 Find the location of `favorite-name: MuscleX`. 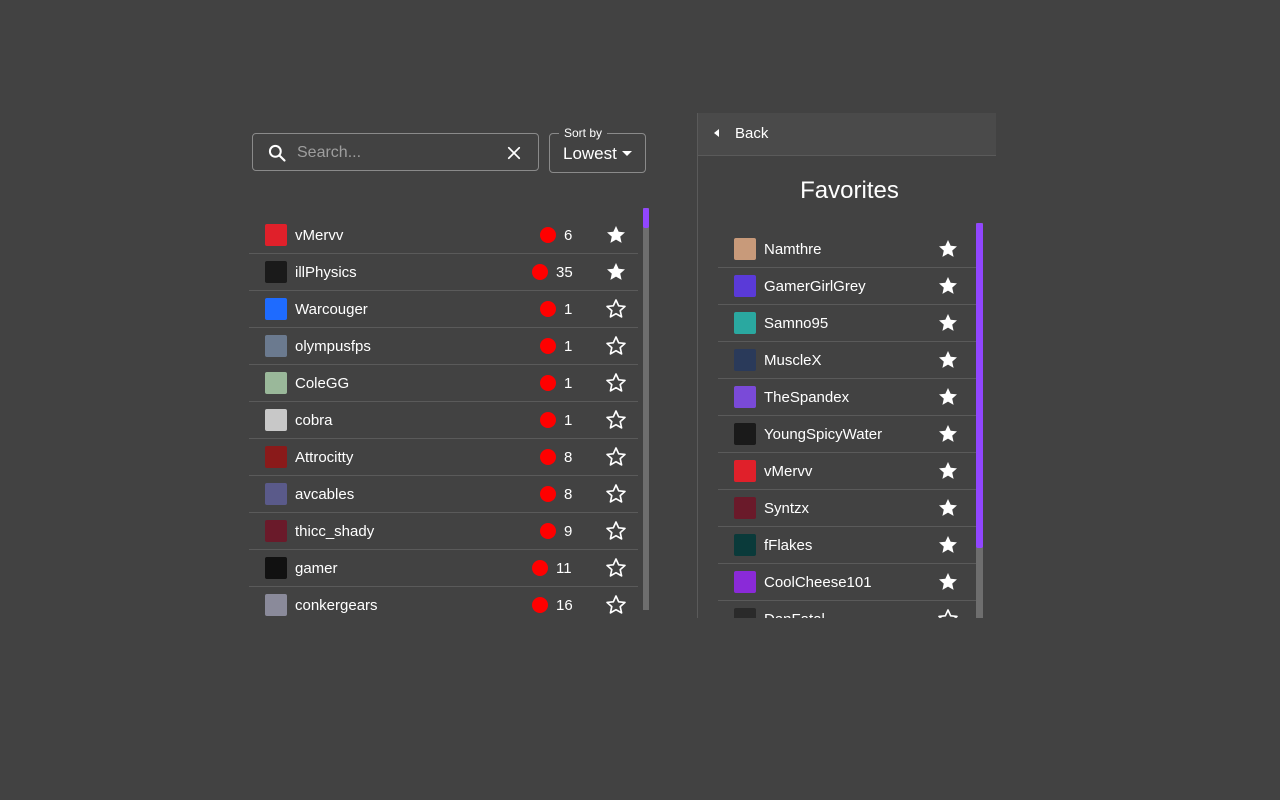

favorite-name: MuscleX is located at coordinates (793, 360).